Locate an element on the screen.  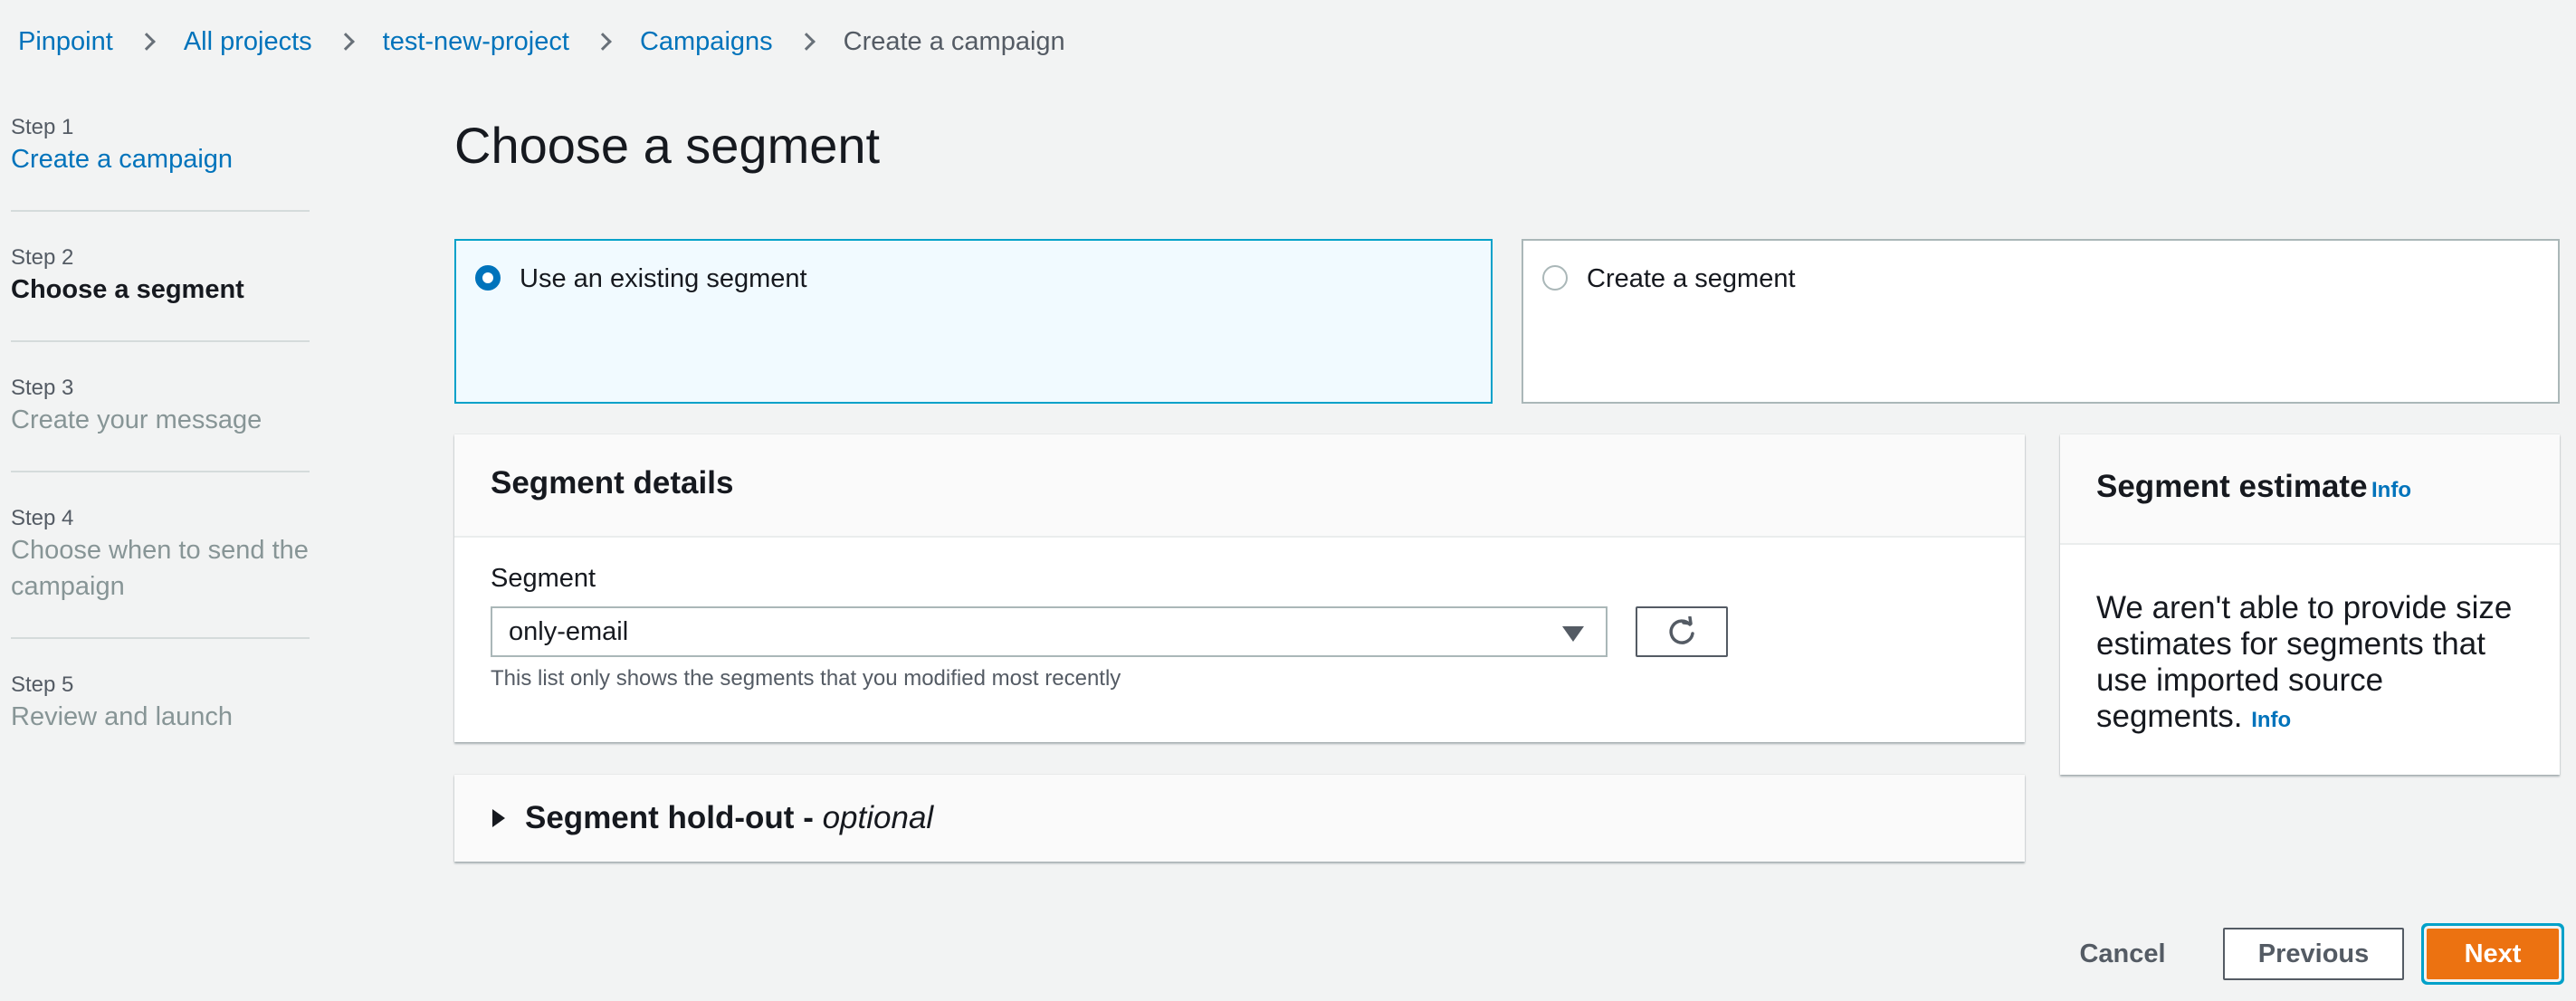
step-number: Step 3 is located at coordinates (42, 388).